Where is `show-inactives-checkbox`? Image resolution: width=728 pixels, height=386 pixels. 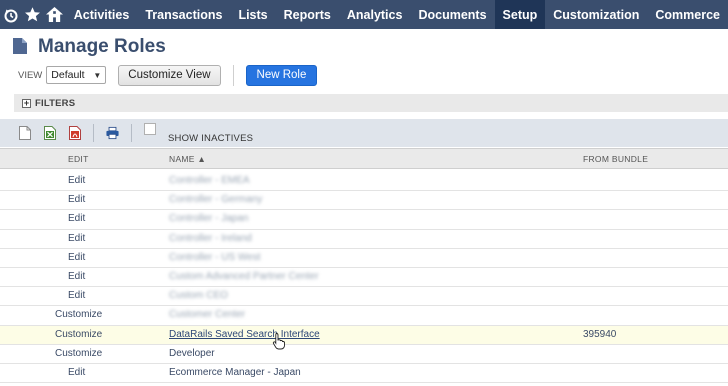 show-inactives-checkbox is located at coordinates (150, 129).